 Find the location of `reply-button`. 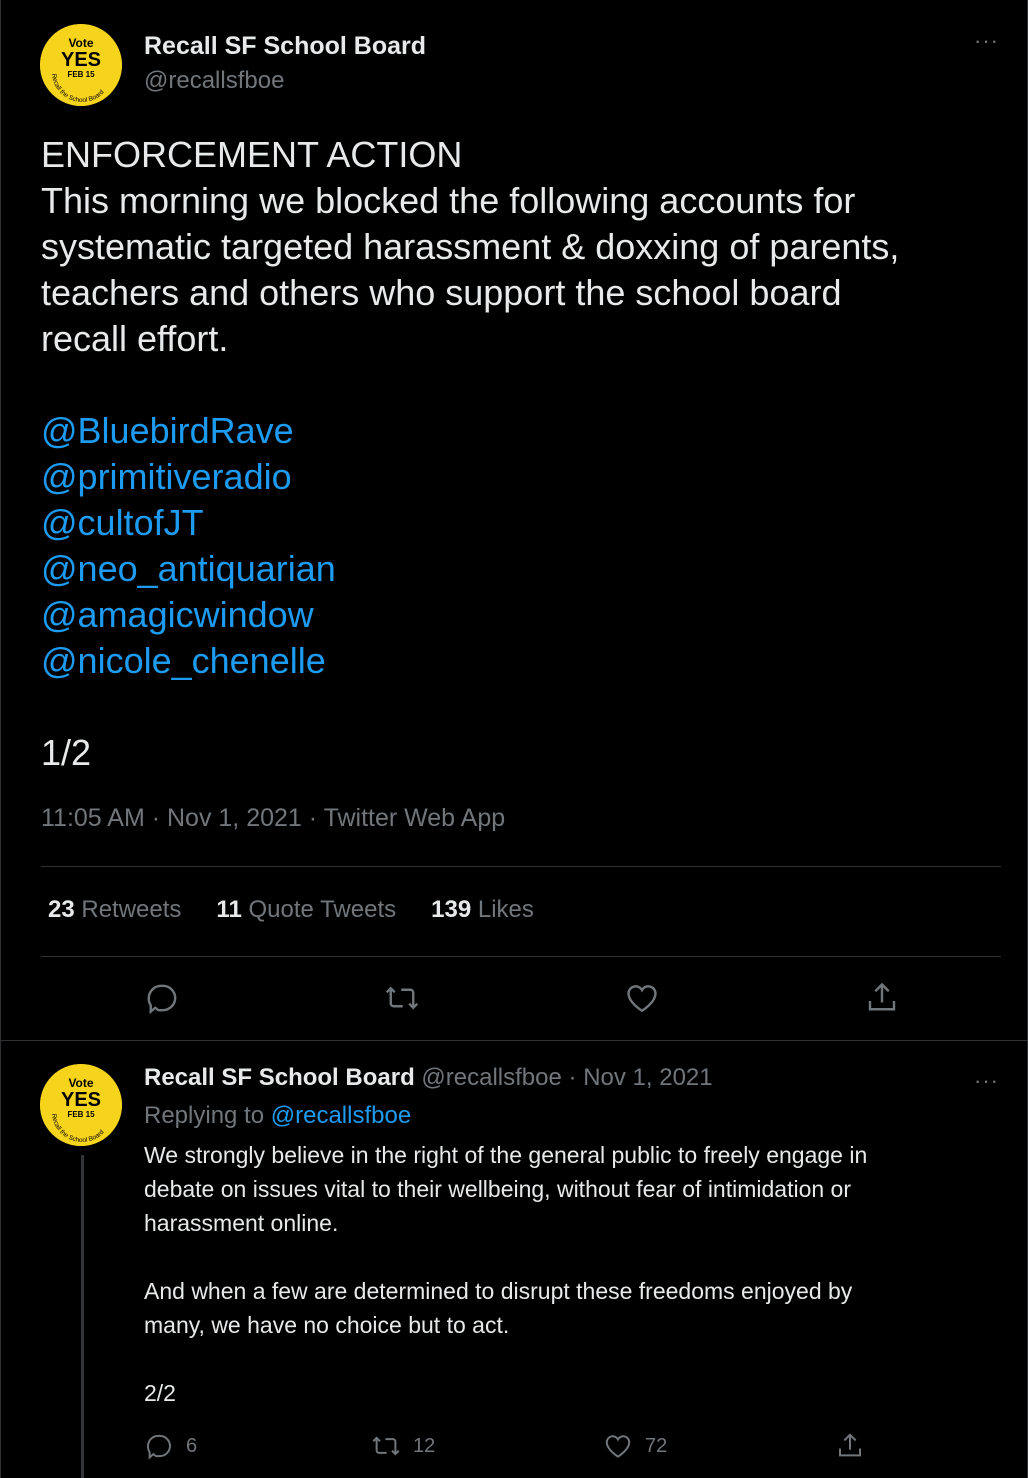

reply-button is located at coordinates (162, 998).